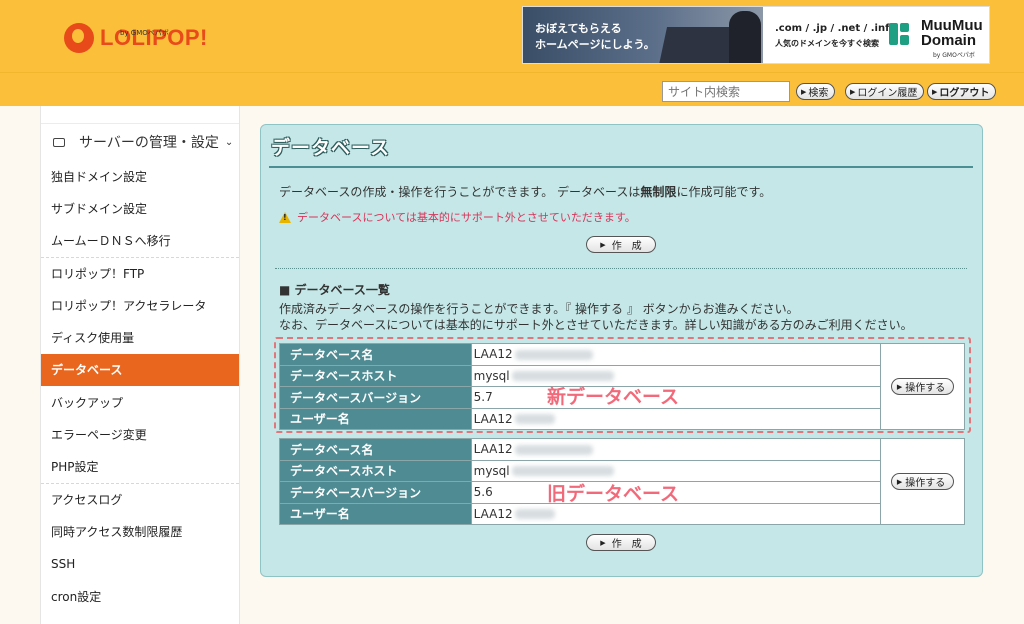 The image size is (1024, 624). What do you see at coordinates (59, 142) in the screenshot?
I see `server-icon` at bounding box center [59, 142].